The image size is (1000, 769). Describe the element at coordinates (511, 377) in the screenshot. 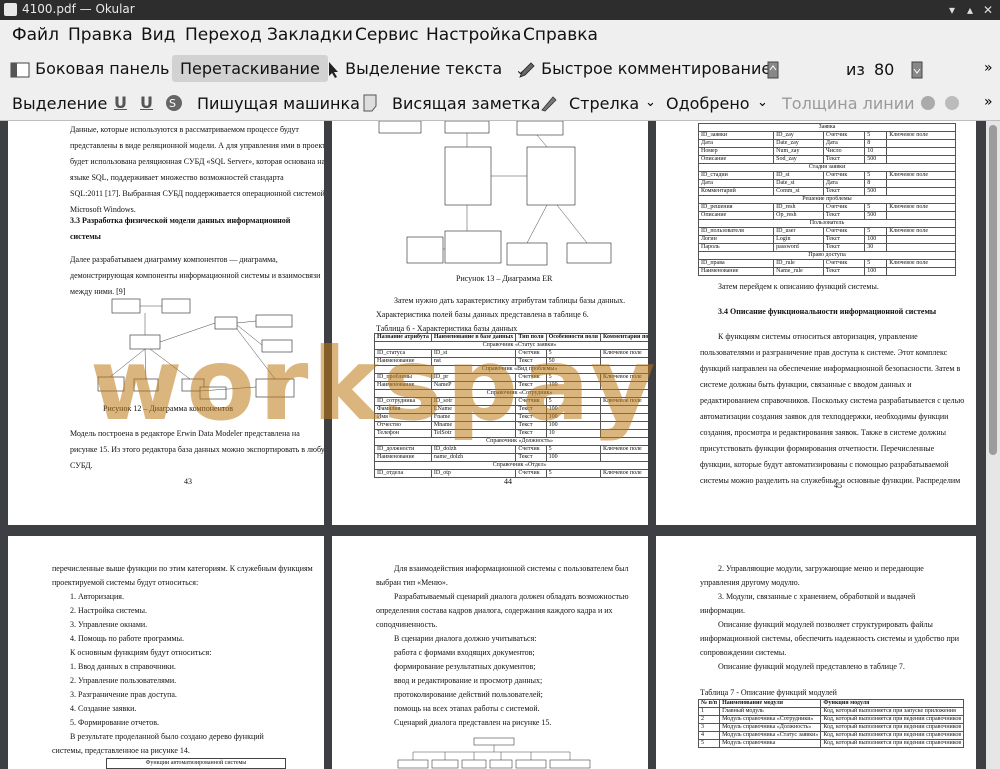

I see `table-row: ID_проблемы ID_pr Счетчик 5 Ключевое поле` at that location.